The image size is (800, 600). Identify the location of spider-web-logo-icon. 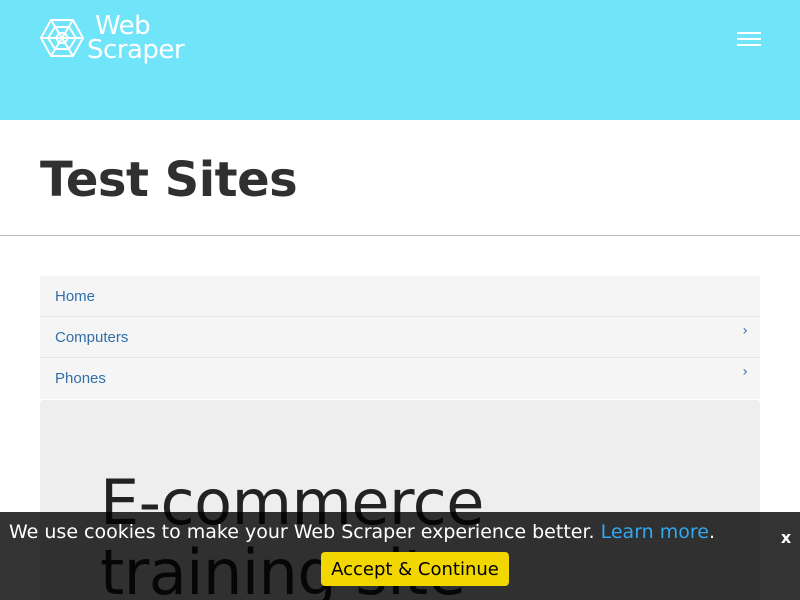
(62, 38).